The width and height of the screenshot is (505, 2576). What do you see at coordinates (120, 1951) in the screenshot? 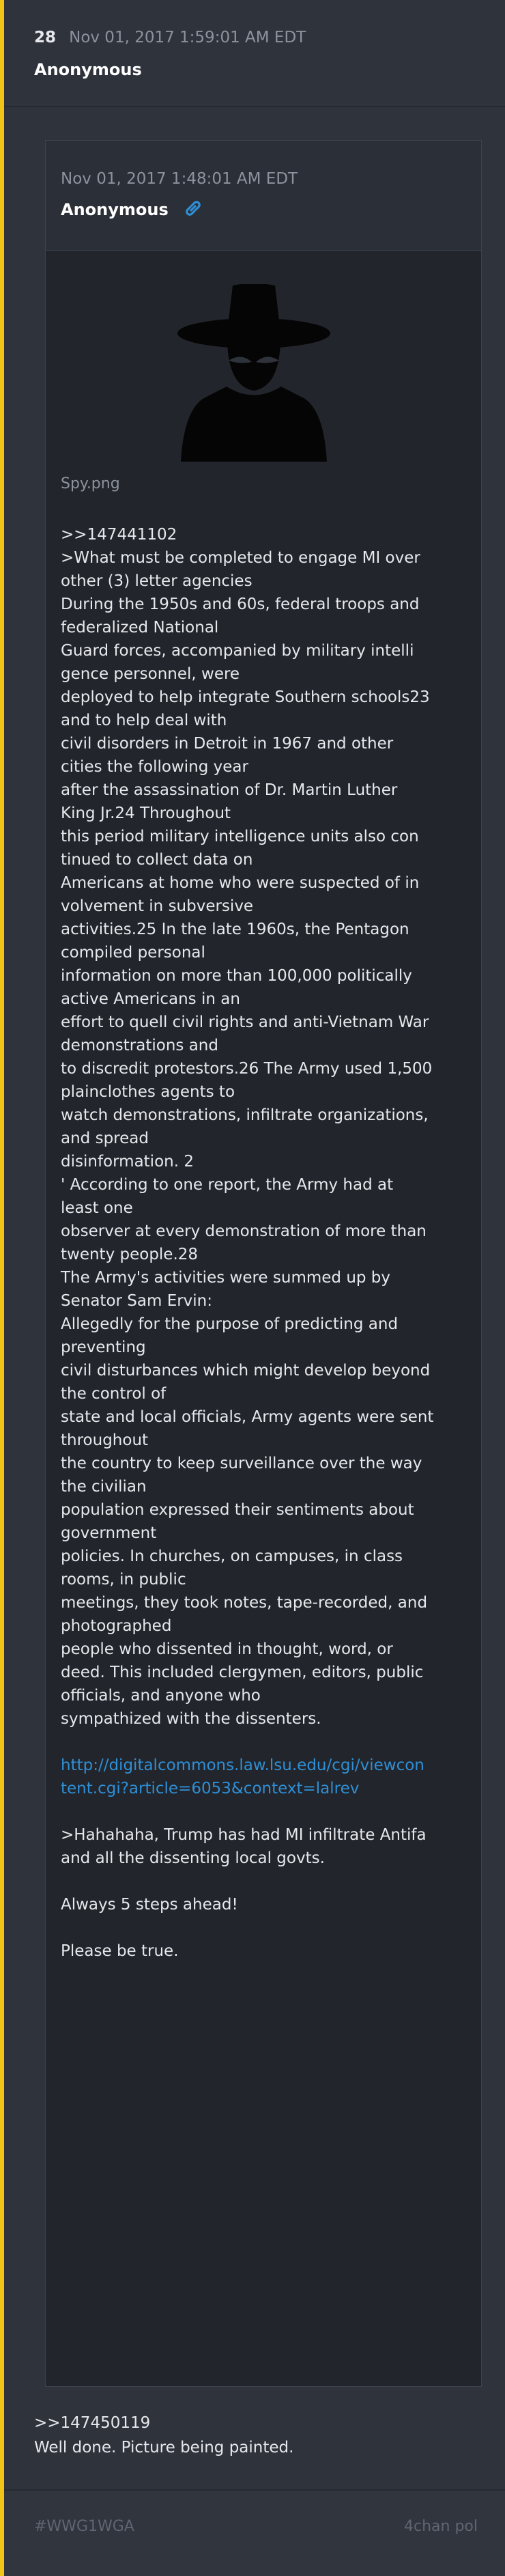
I see `body-line: Please be true.` at bounding box center [120, 1951].